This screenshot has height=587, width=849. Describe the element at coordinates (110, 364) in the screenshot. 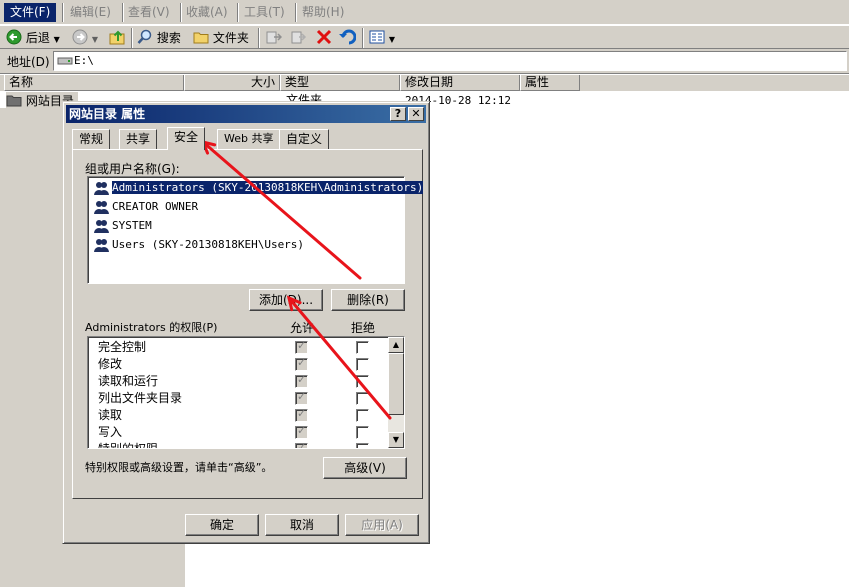

I see `permission-label: 修改` at that location.